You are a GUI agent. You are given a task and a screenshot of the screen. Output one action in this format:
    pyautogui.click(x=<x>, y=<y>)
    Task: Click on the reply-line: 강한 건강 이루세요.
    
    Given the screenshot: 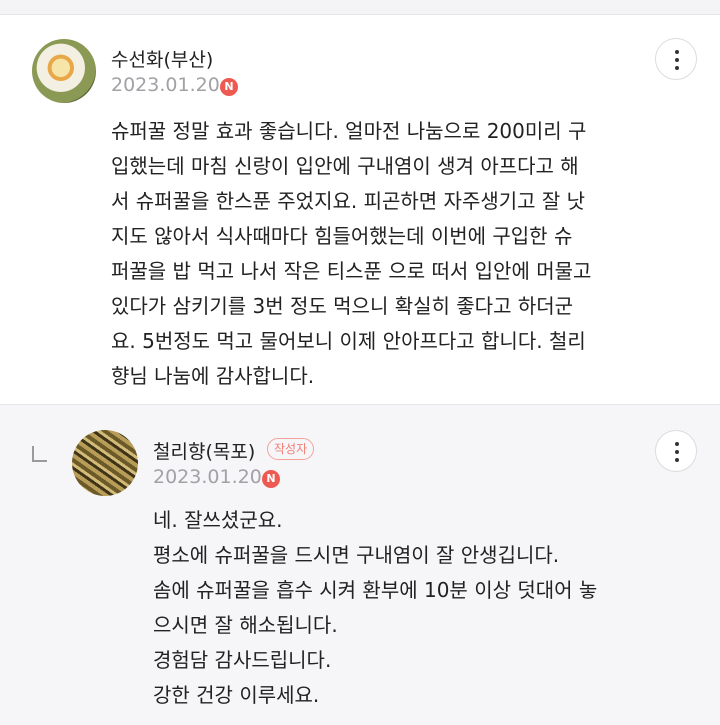 What is the action you would take?
    pyautogui.click(x=236, y=695)
    